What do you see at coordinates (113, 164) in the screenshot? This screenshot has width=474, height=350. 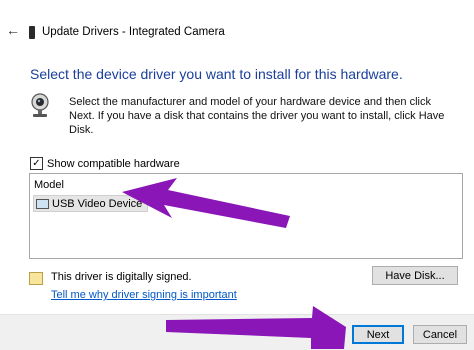 I see `show-compatible-label: Show compatible hardware` at bounding box center [113, 164].